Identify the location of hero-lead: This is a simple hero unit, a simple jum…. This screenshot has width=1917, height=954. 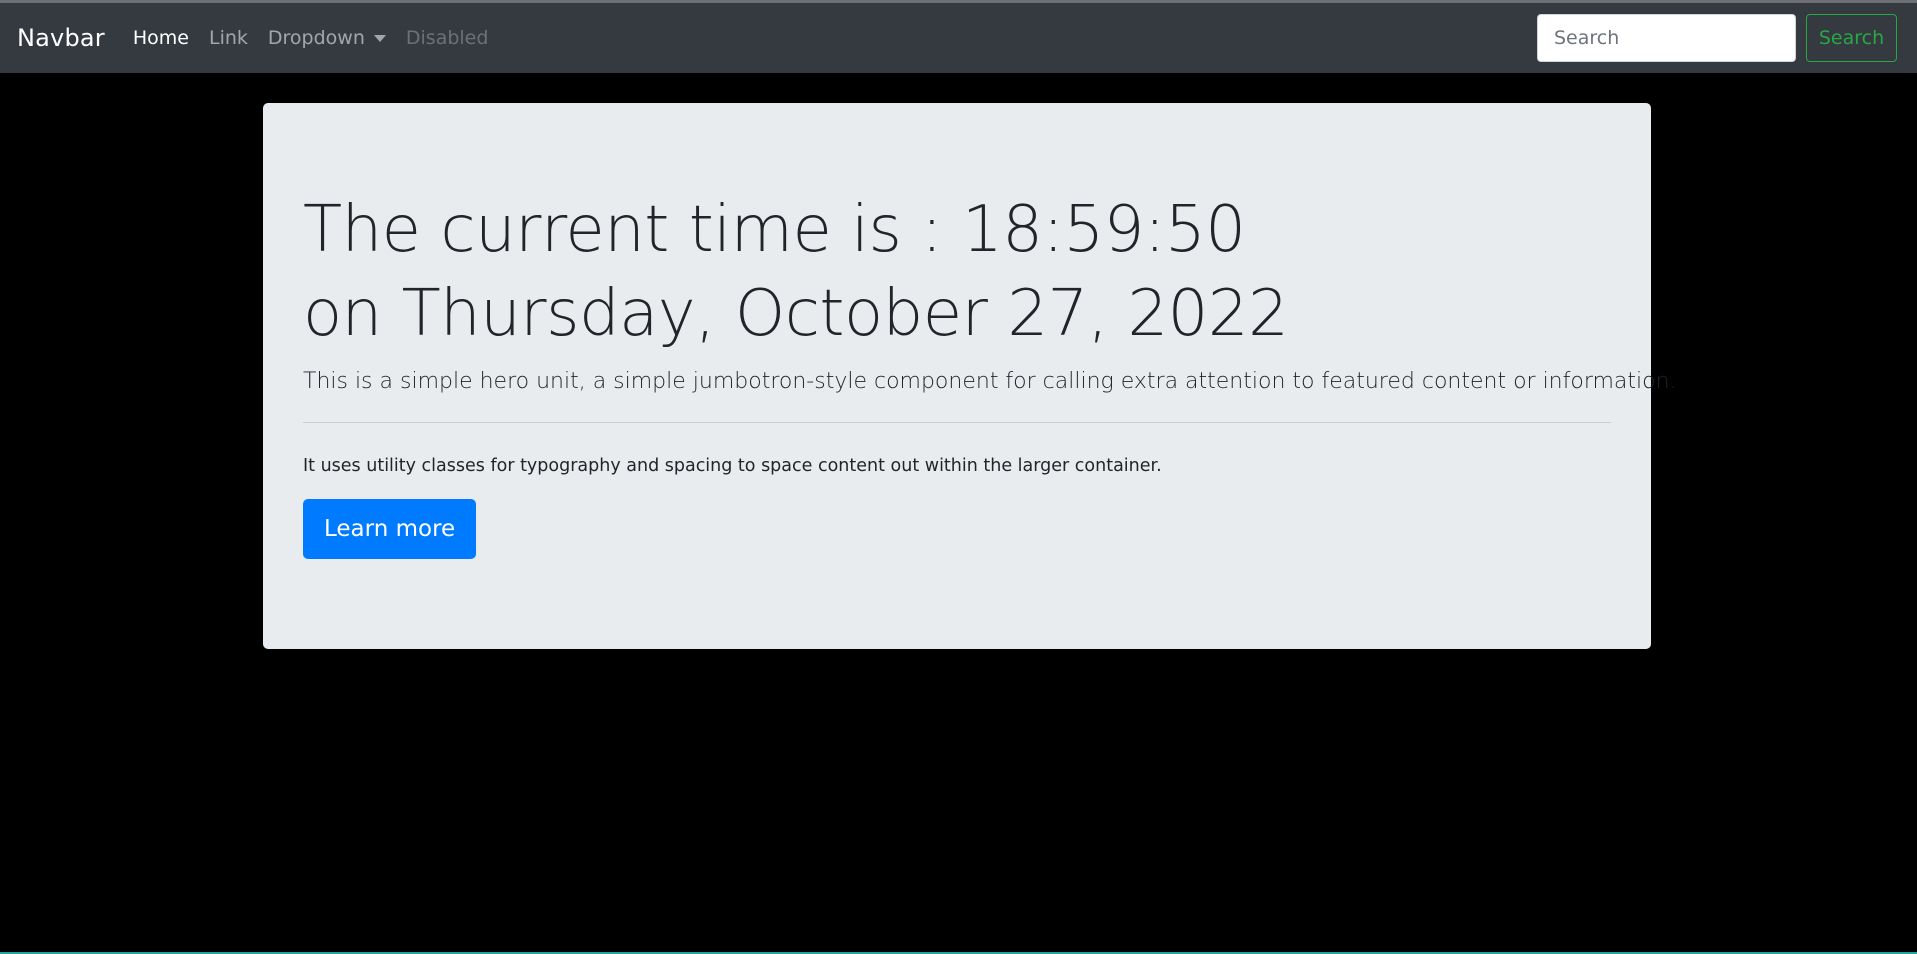
(990, 381).